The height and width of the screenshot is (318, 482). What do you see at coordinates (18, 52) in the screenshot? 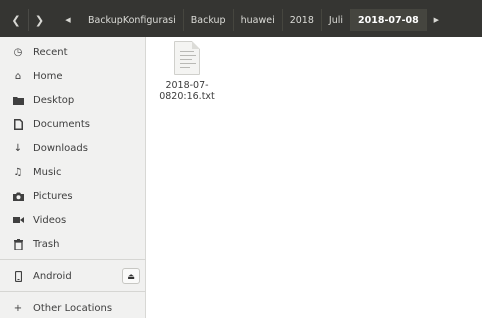
I see `clock-icon: ◷` at bounding box center [18, 52].